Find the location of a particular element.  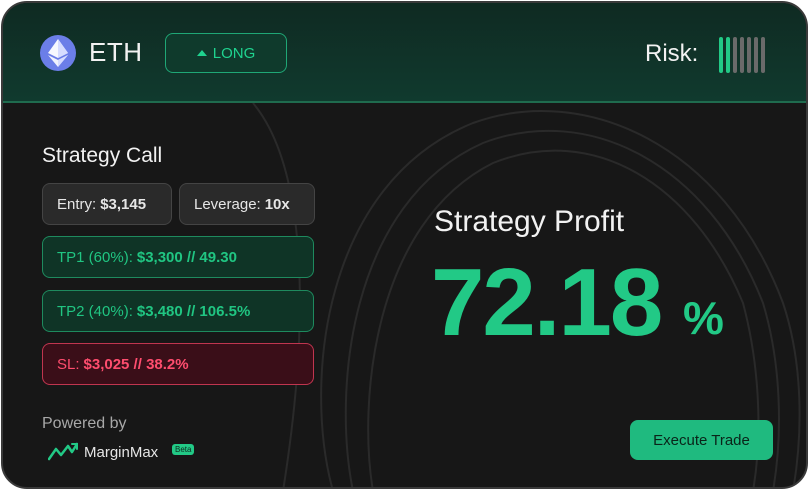

powered-by-label: Powered by is located at coordinates (84, 423).